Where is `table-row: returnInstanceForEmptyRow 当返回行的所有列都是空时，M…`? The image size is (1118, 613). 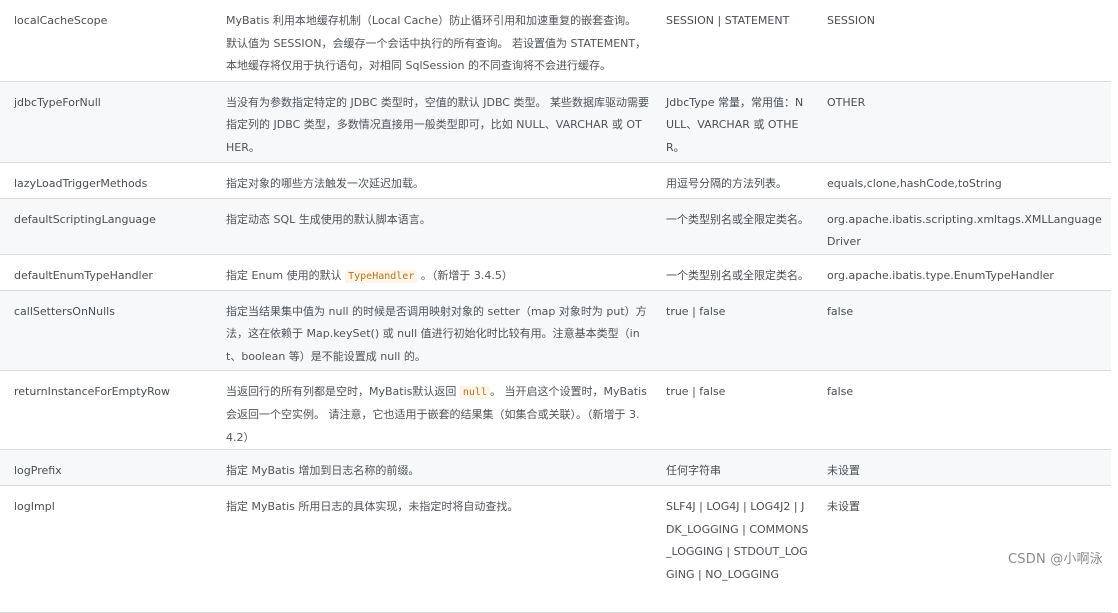
table-row: returnInstanceForEmptyRow 当返回行的所有列都是空时，M… is located at coordinates (555, 410).